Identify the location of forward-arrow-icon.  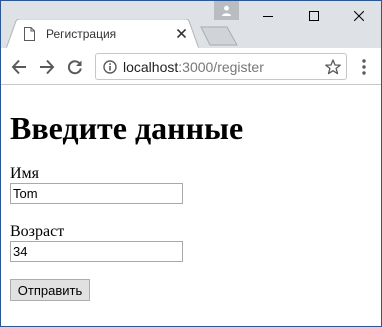
(47, 67).